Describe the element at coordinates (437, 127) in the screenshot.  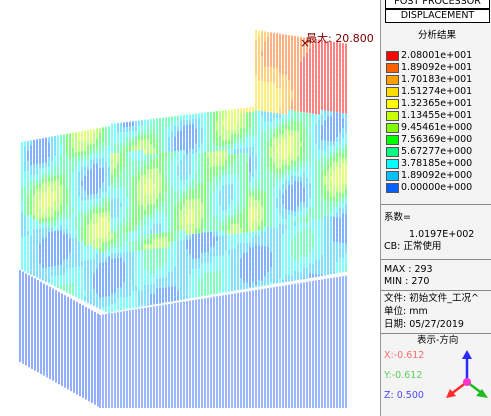
I see `legend-value: 9.45461e+000` at that location.